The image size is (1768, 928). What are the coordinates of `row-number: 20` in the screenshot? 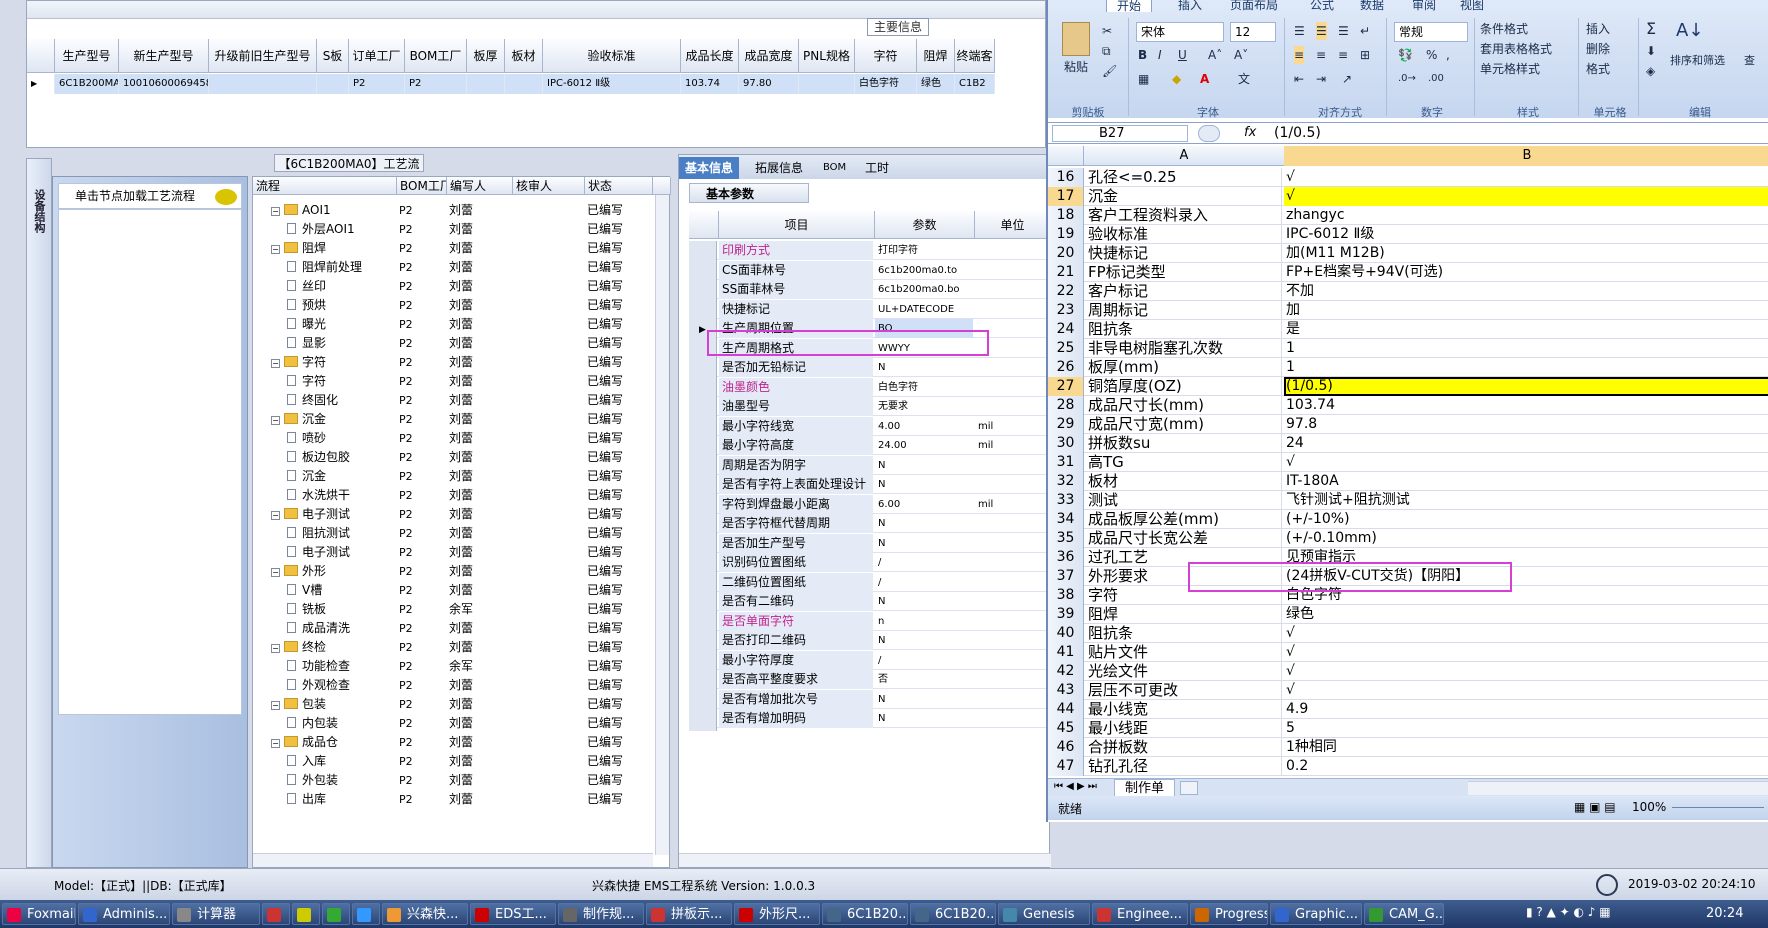 It's located at (1066, 253).